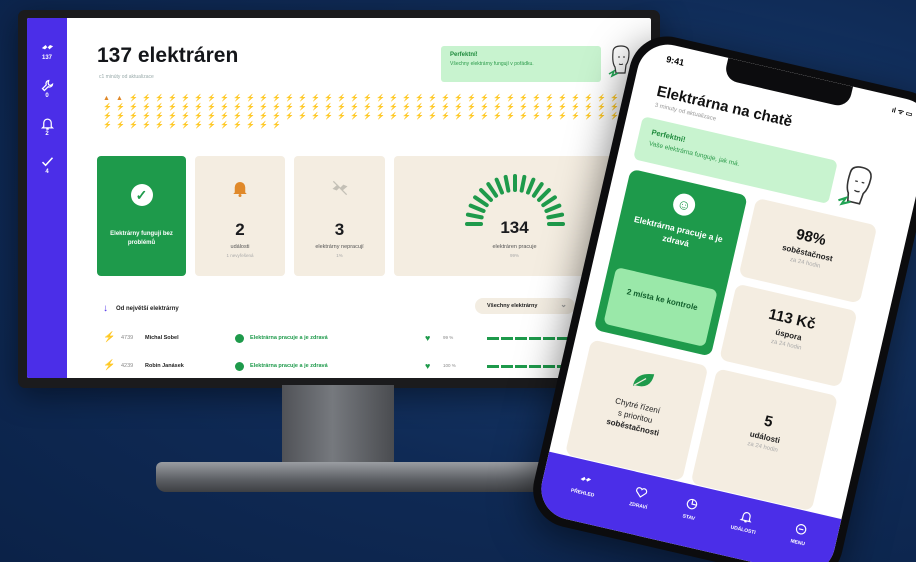 This screenshot has height=562, width=916. I want to click on nav-overview: PŘEHLED, so click(581, 497).